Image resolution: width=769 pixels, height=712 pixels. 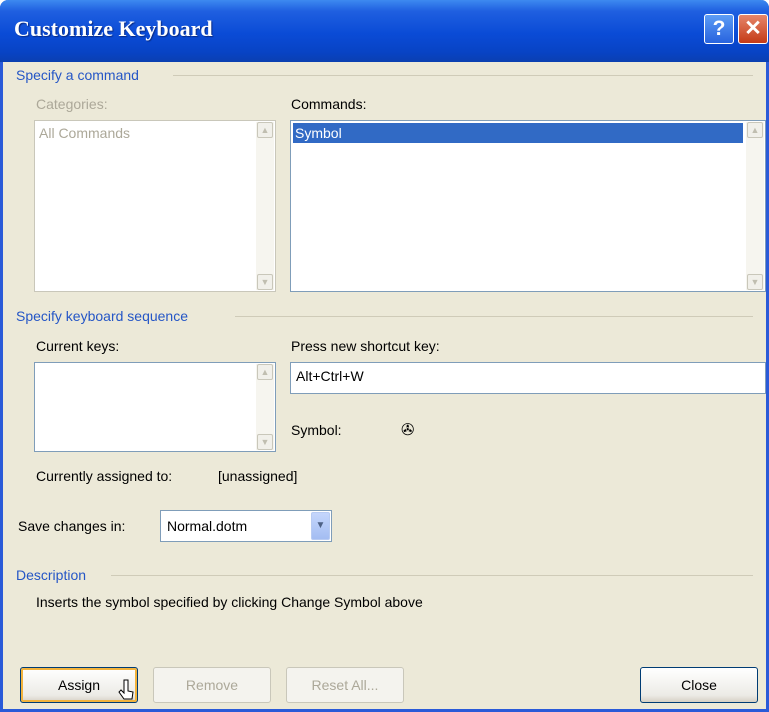 I want to click on title-bar: Customize Keyboard ? ✕, so click(x=384, y=31).